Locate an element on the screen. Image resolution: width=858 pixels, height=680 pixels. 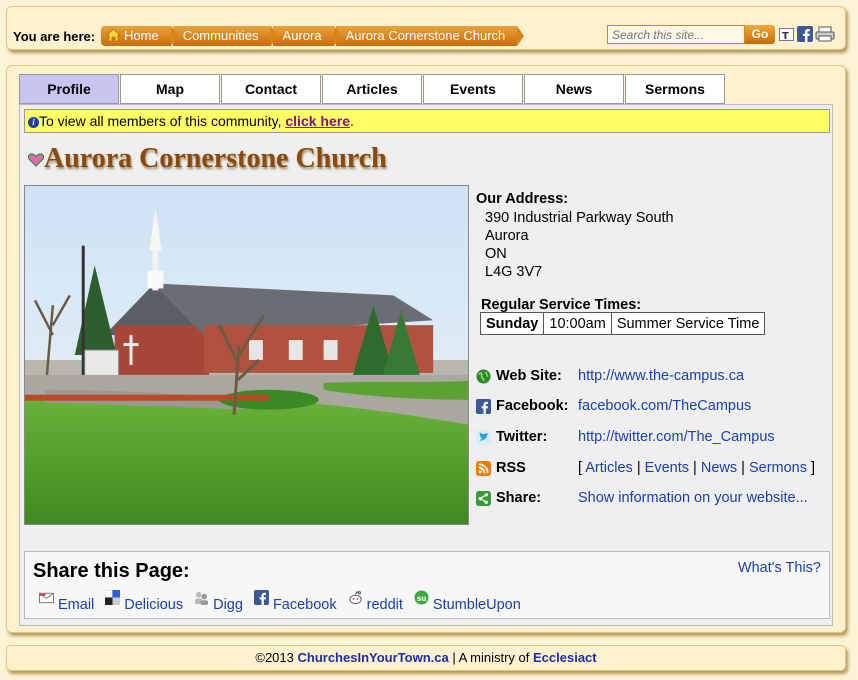
top-icons: T is located at coordinates (807, 34).